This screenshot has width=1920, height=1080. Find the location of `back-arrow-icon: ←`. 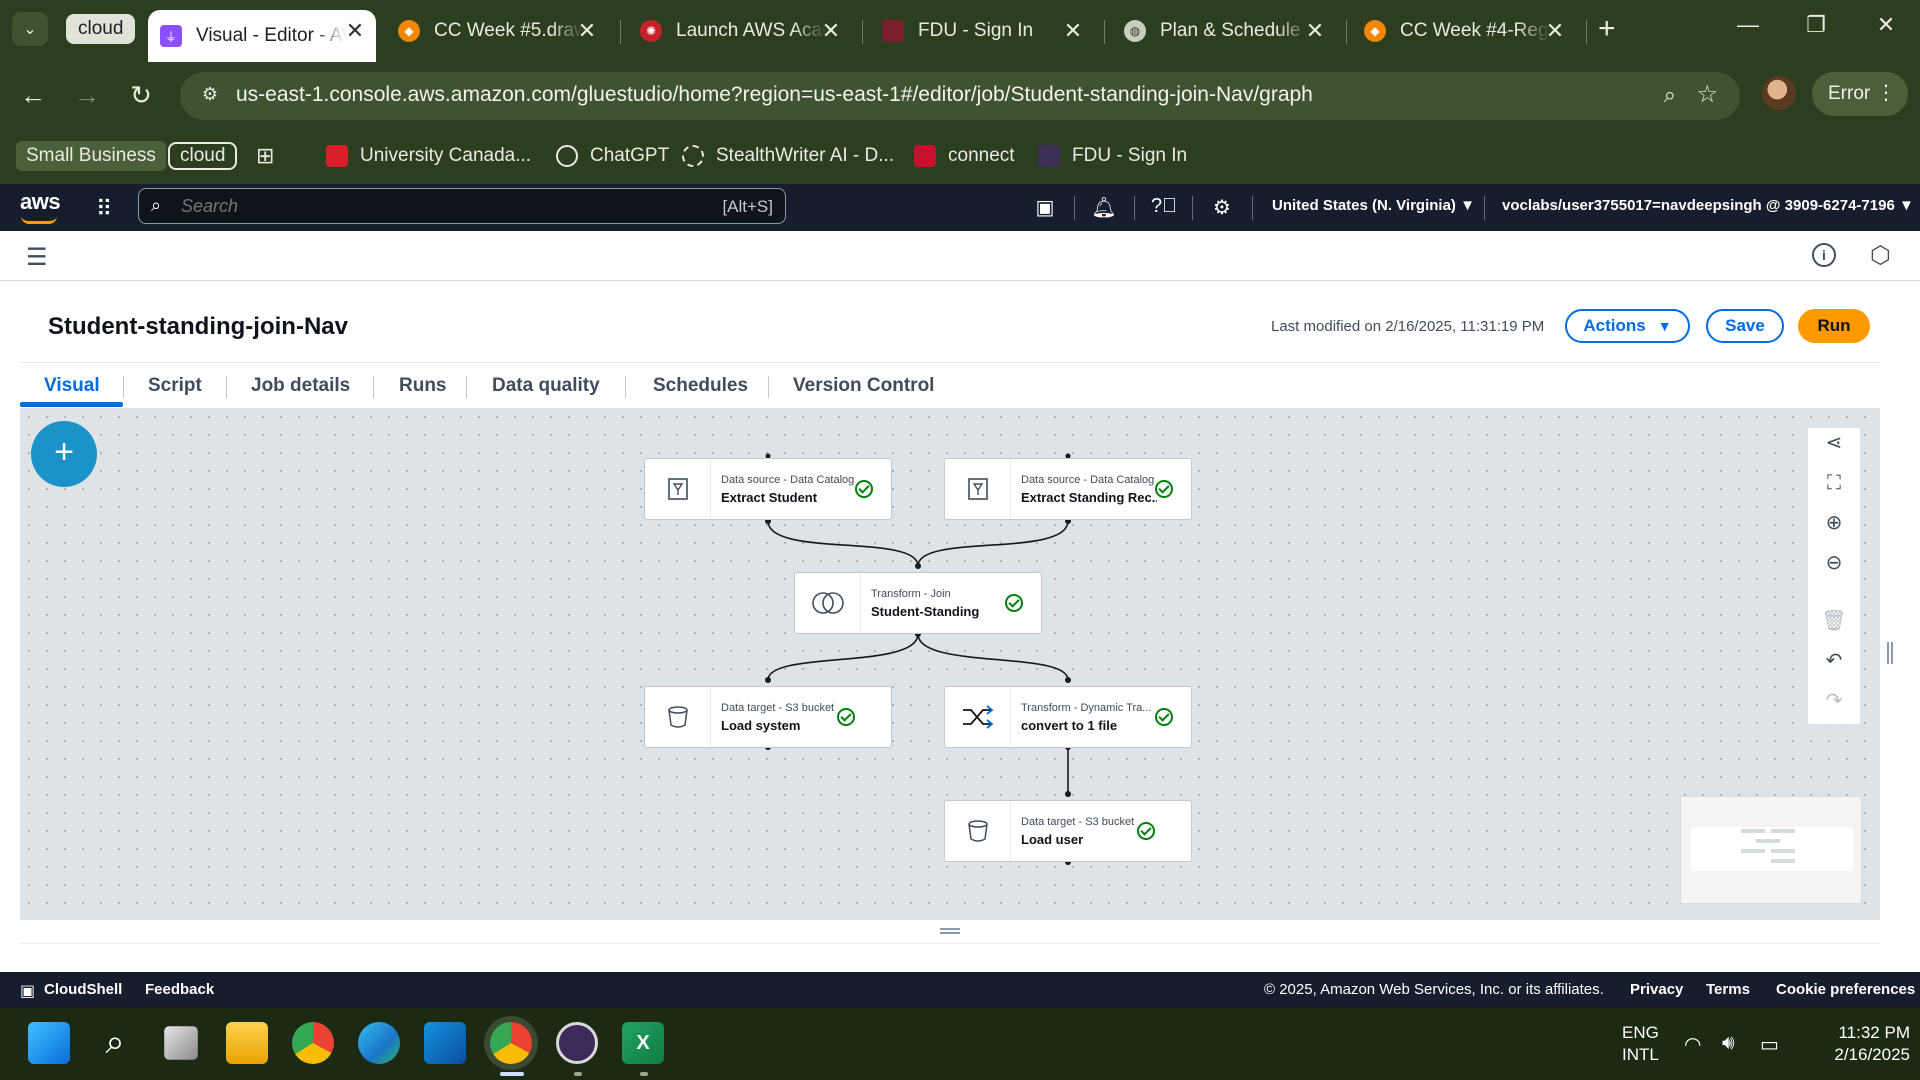

back-arrow-icon: ← is located at coordinates (33, 95).